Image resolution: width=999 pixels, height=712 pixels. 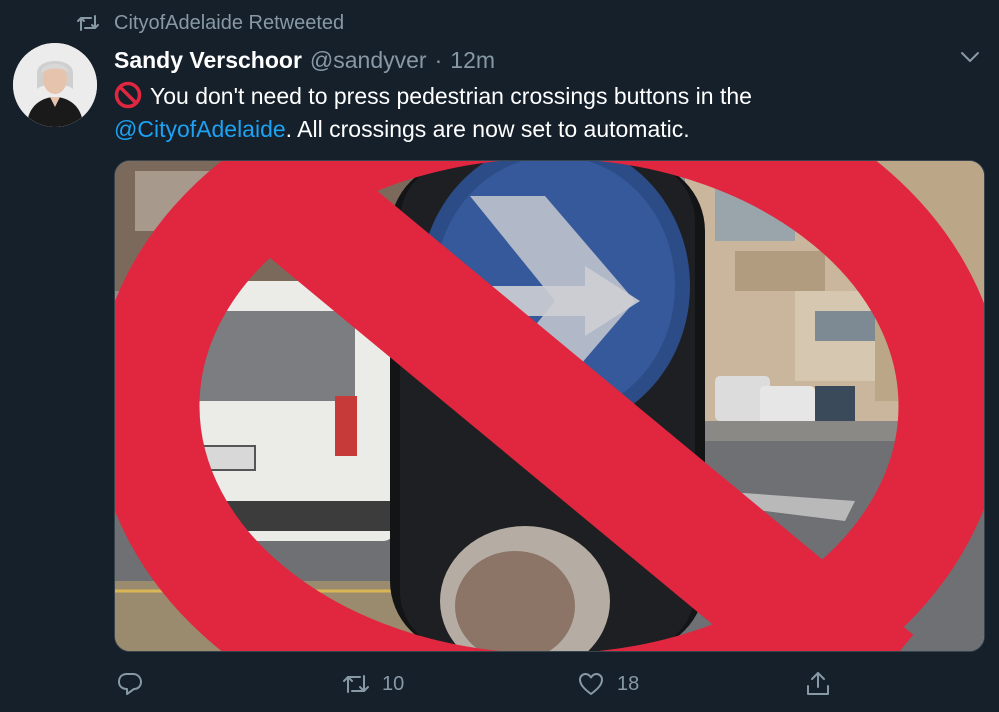 What do you see at coordinates (494, 684) in the screenshot?
I see `tweet-actions: 10 18` at bounding box center [494, 684].